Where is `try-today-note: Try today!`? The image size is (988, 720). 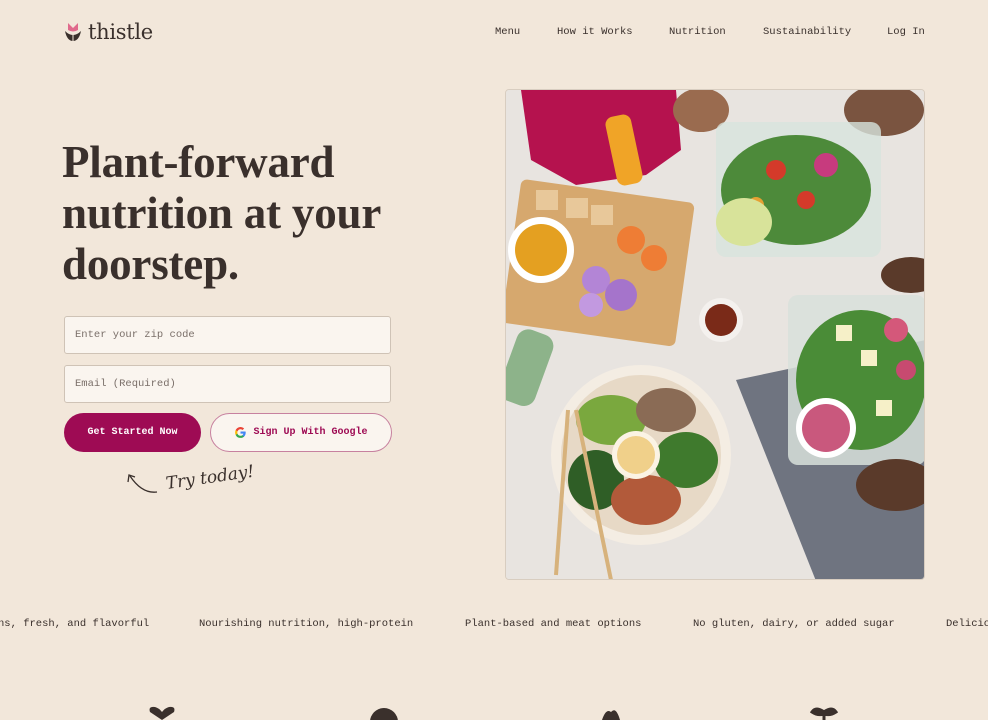
try-today-note: Try today! is located at coordinates (210, 477).